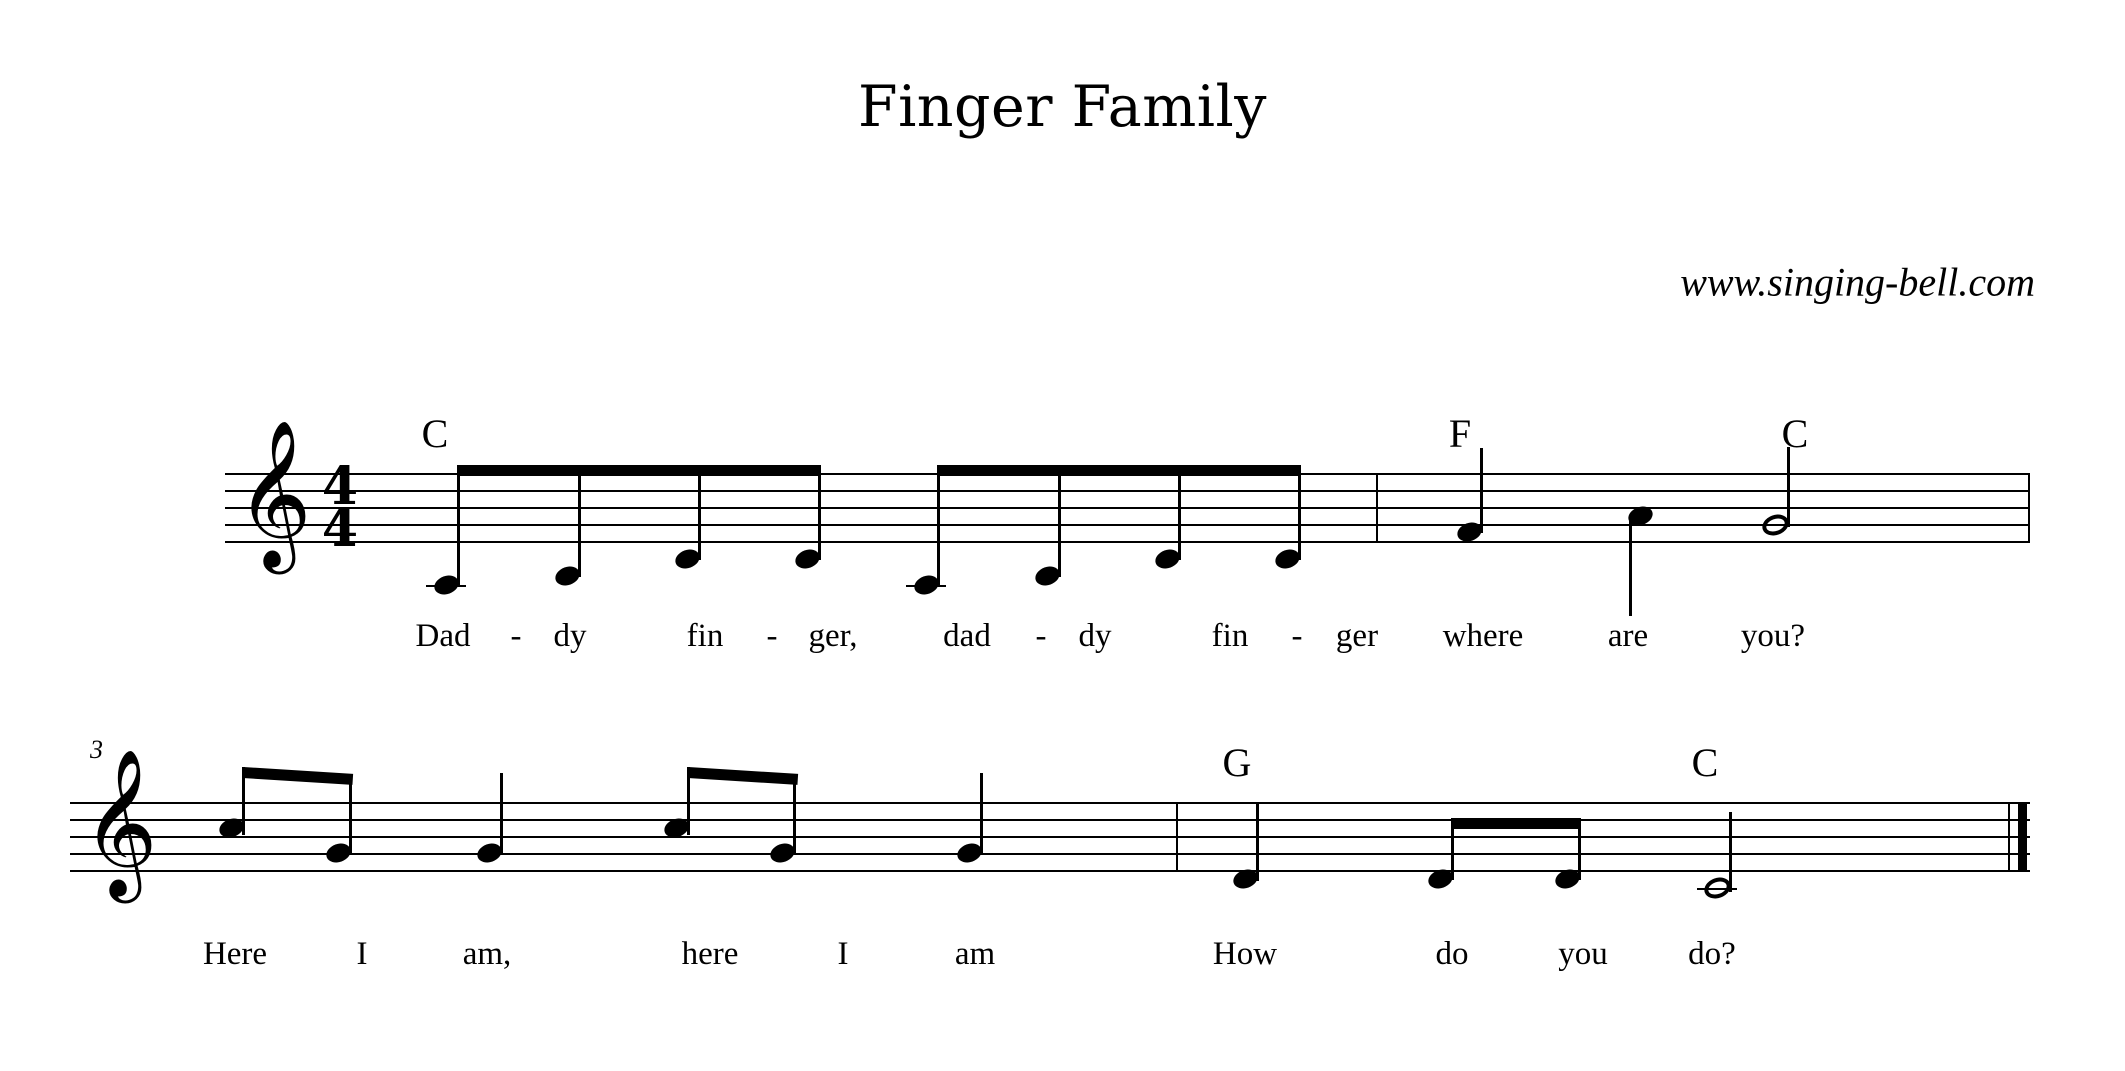  Describe the element at coordinates (235, 954) in the screenshot. I see `lyric: Here` at that location.